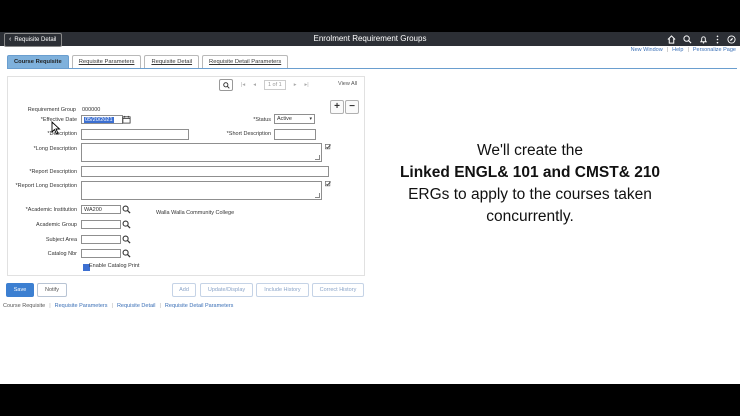  Describe the element at coordinates (295, 134) in the screenshot. I see `short-description-input` at that location.